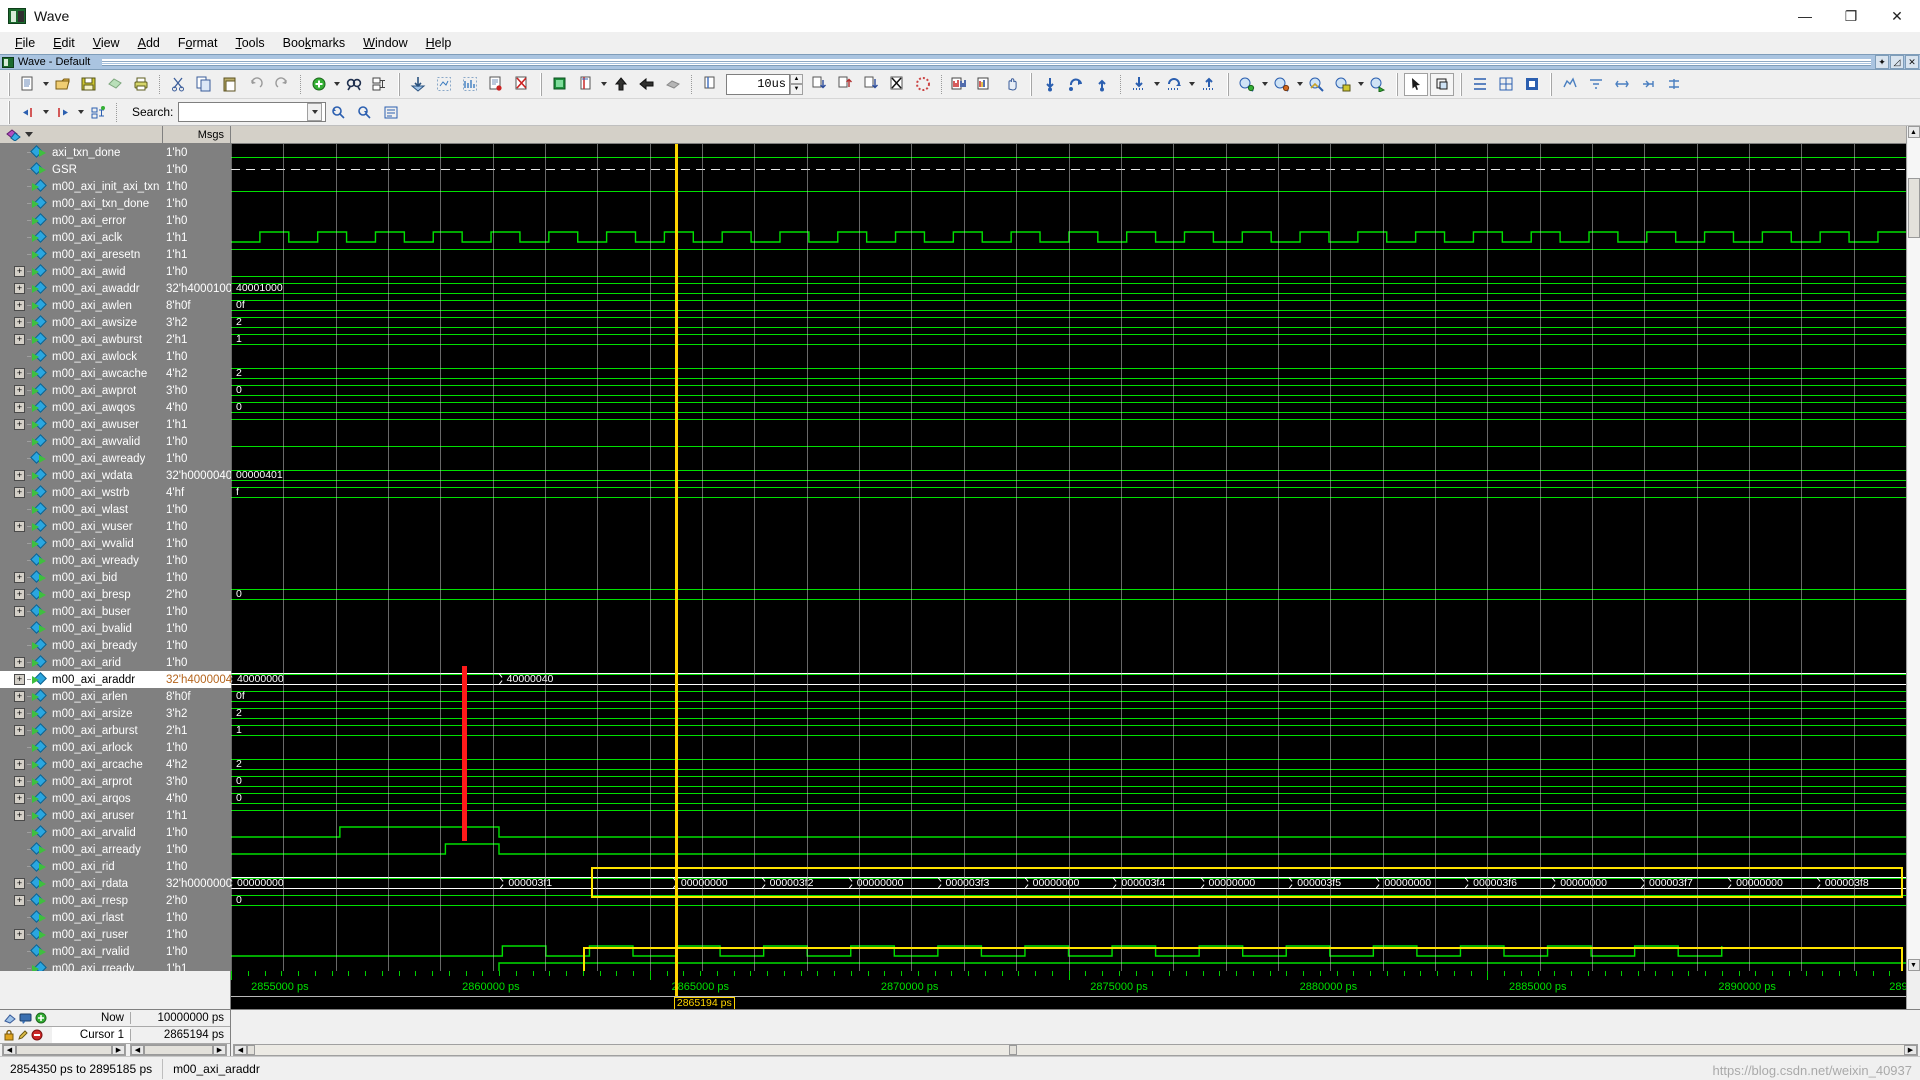 The image size is (1920, 1080). What do you see at coordinates (89, 84) in the screenshot?
I see `save-icon` at bounding box center [89, 84].